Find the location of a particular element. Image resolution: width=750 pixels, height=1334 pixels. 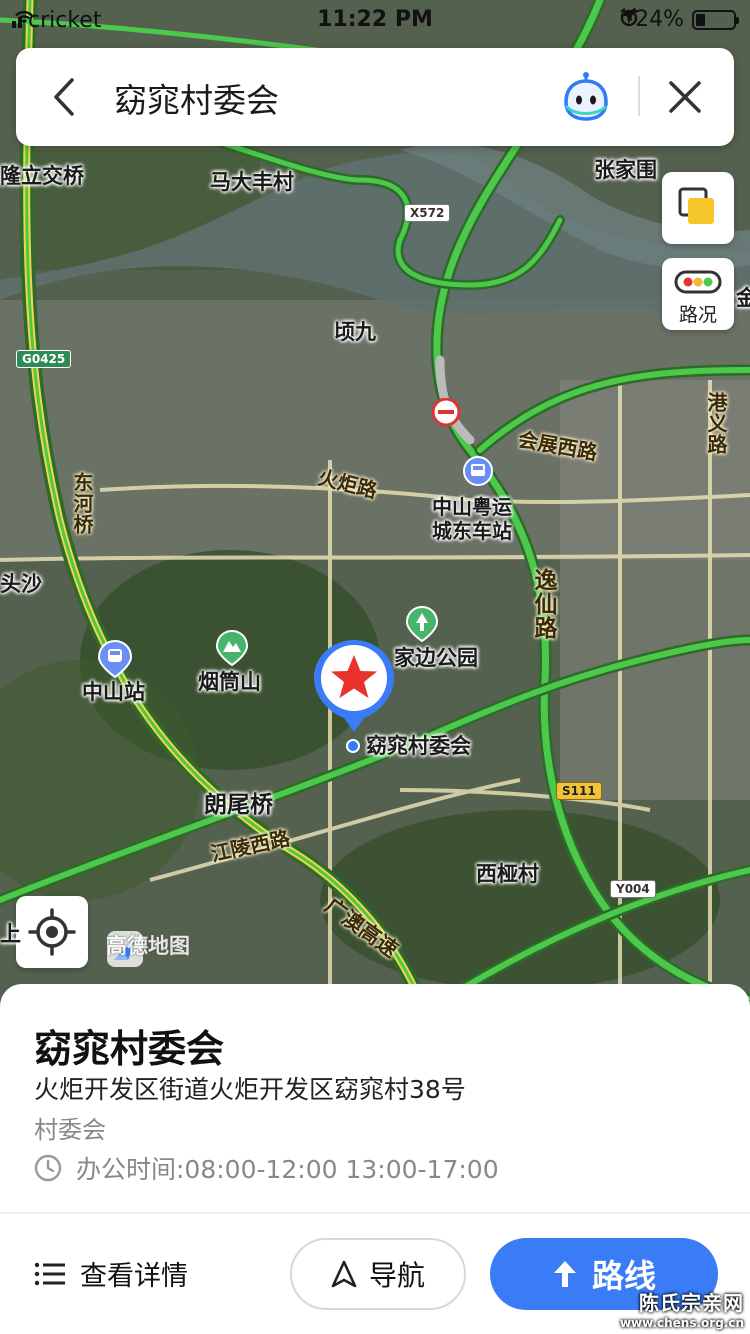

poi-hours: 办公时间:08:00-12:00 13:00-17:00 is located at coordinates (266, 1168).